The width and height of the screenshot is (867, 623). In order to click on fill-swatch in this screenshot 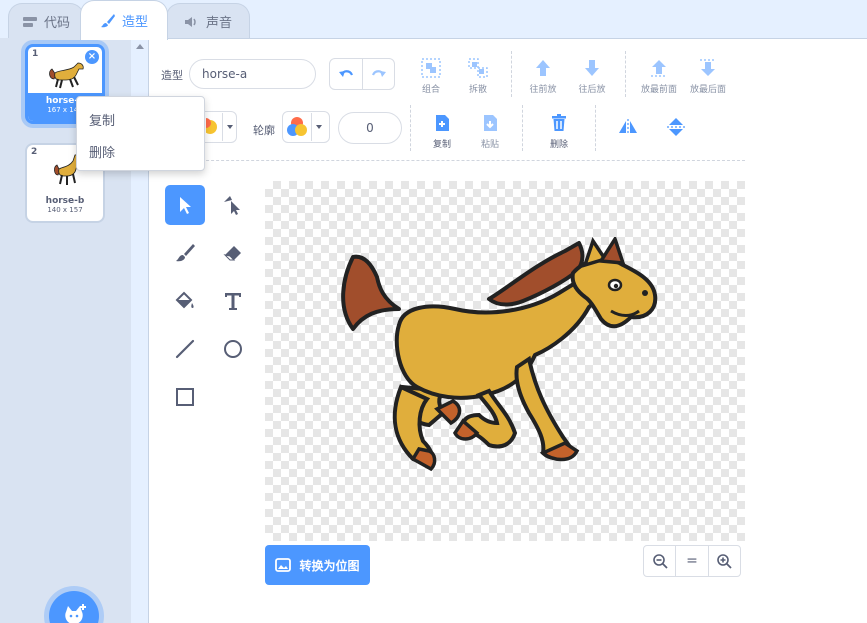, I will do `click(212, 127)`.